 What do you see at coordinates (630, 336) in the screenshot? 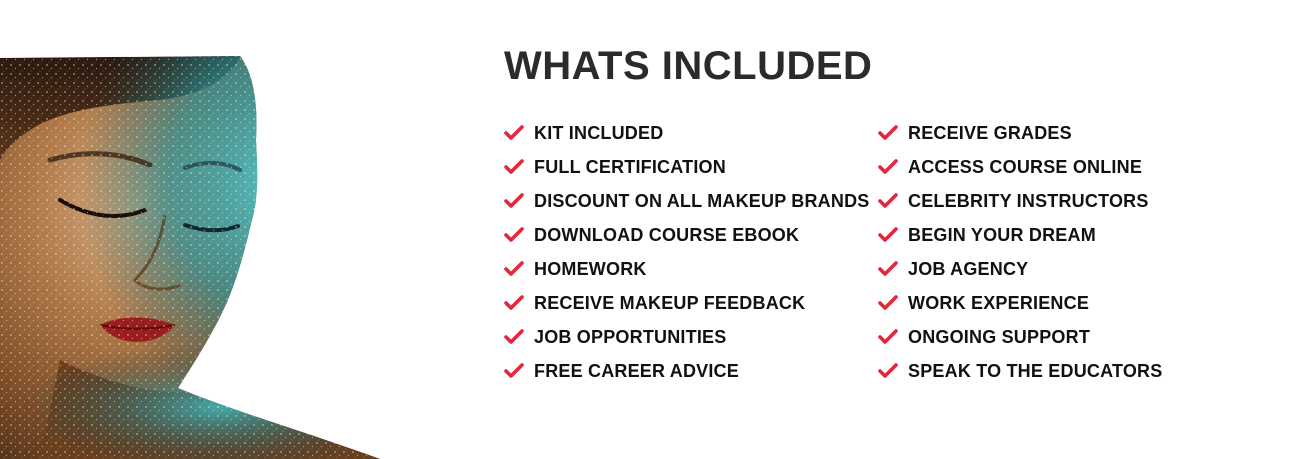
I see `feature-label: JOB OPPORTUNITIES` at bounding box center [630, 336].